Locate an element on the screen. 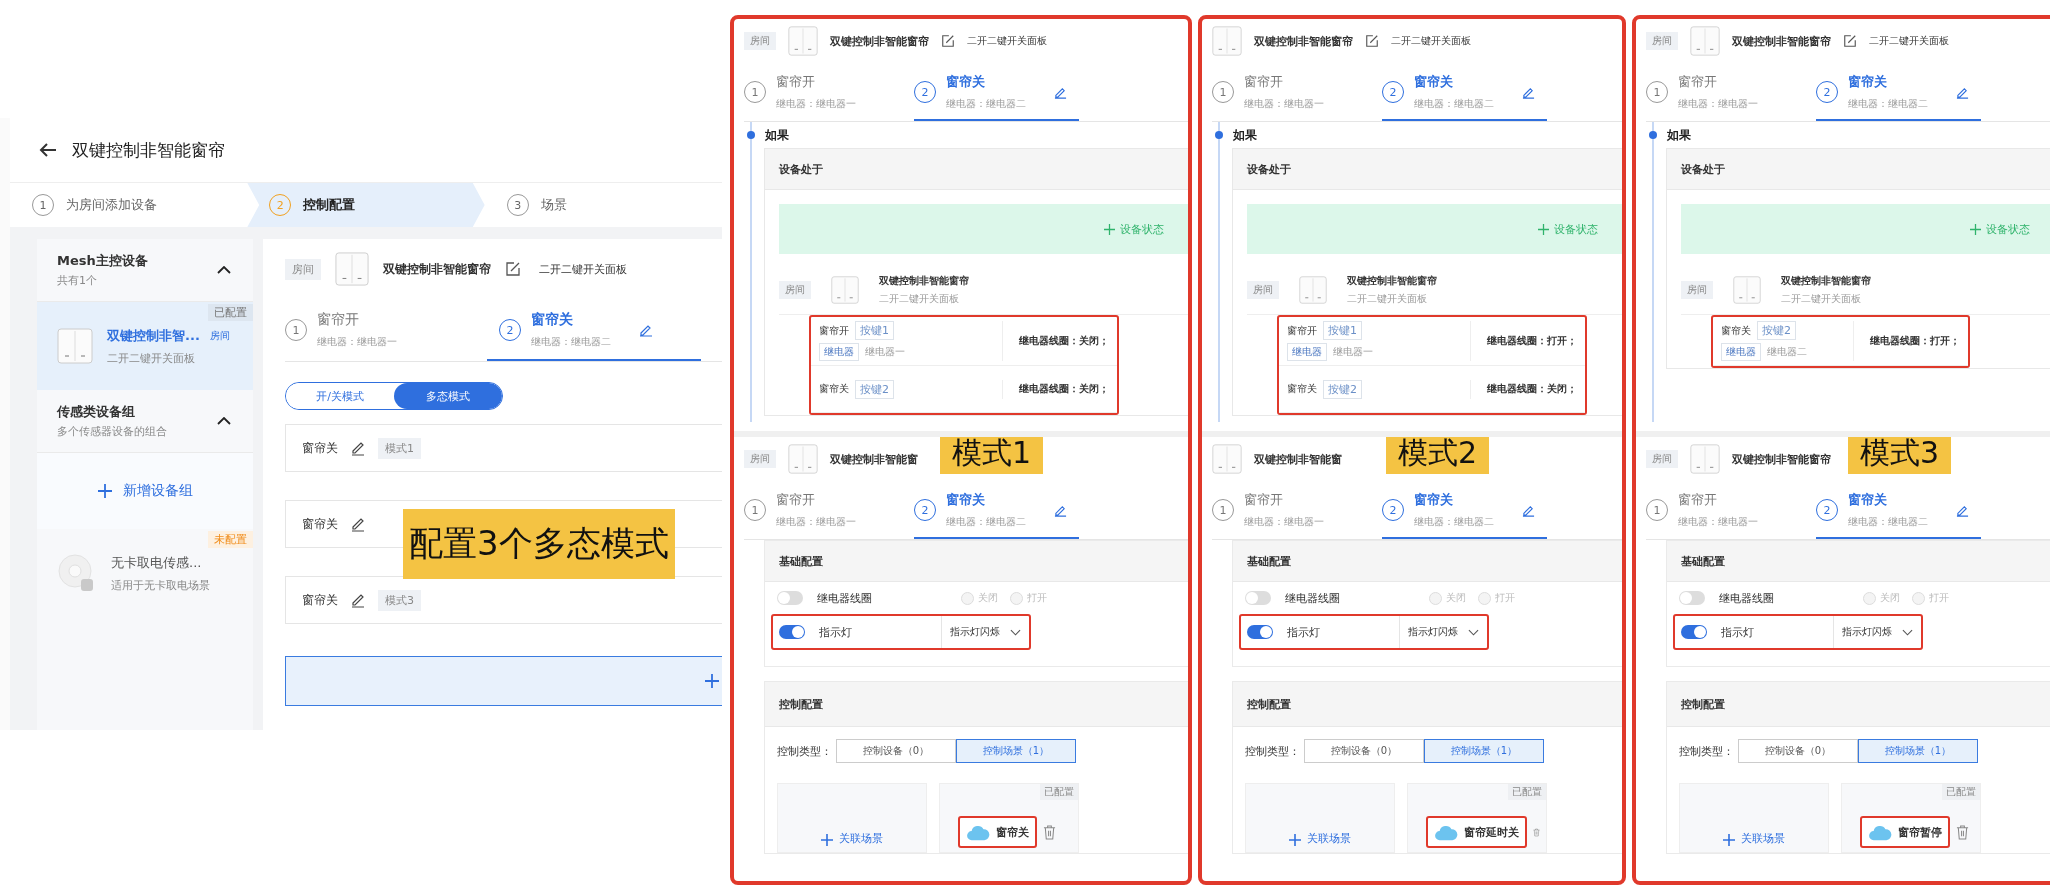 The width and height of the screenshot is (2050, 894). add-group-button: 新增设备组 is located at coordinates (145, 491).